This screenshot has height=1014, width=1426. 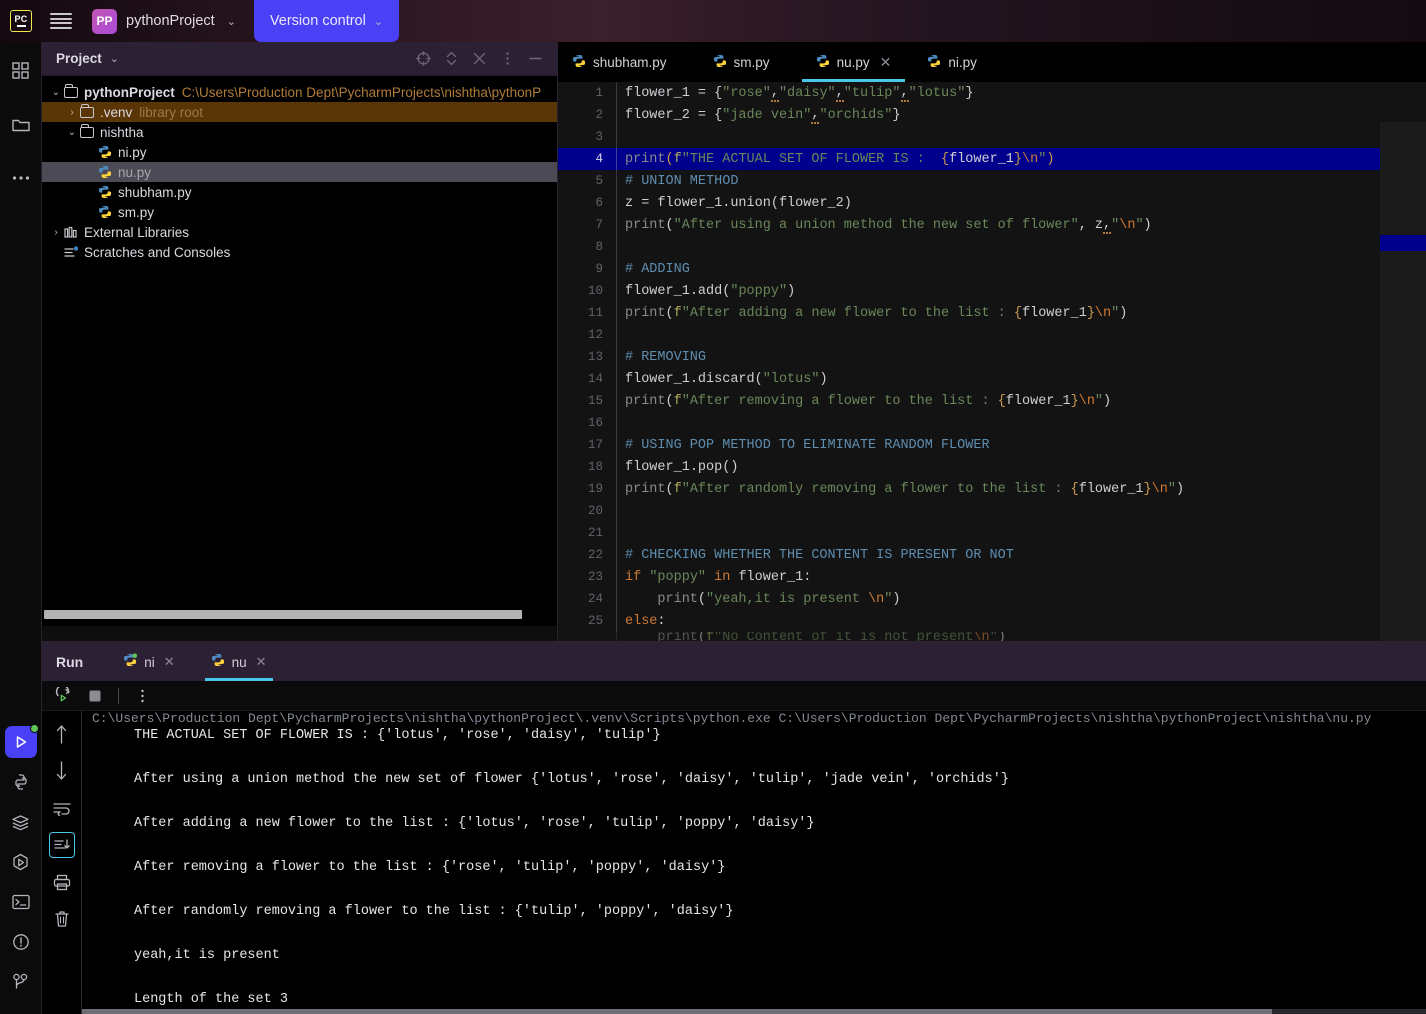 What do you see at coordinates (71, 232) in the screenshot?
I see `external-libraries-icon` at bounding box center [71, 232].